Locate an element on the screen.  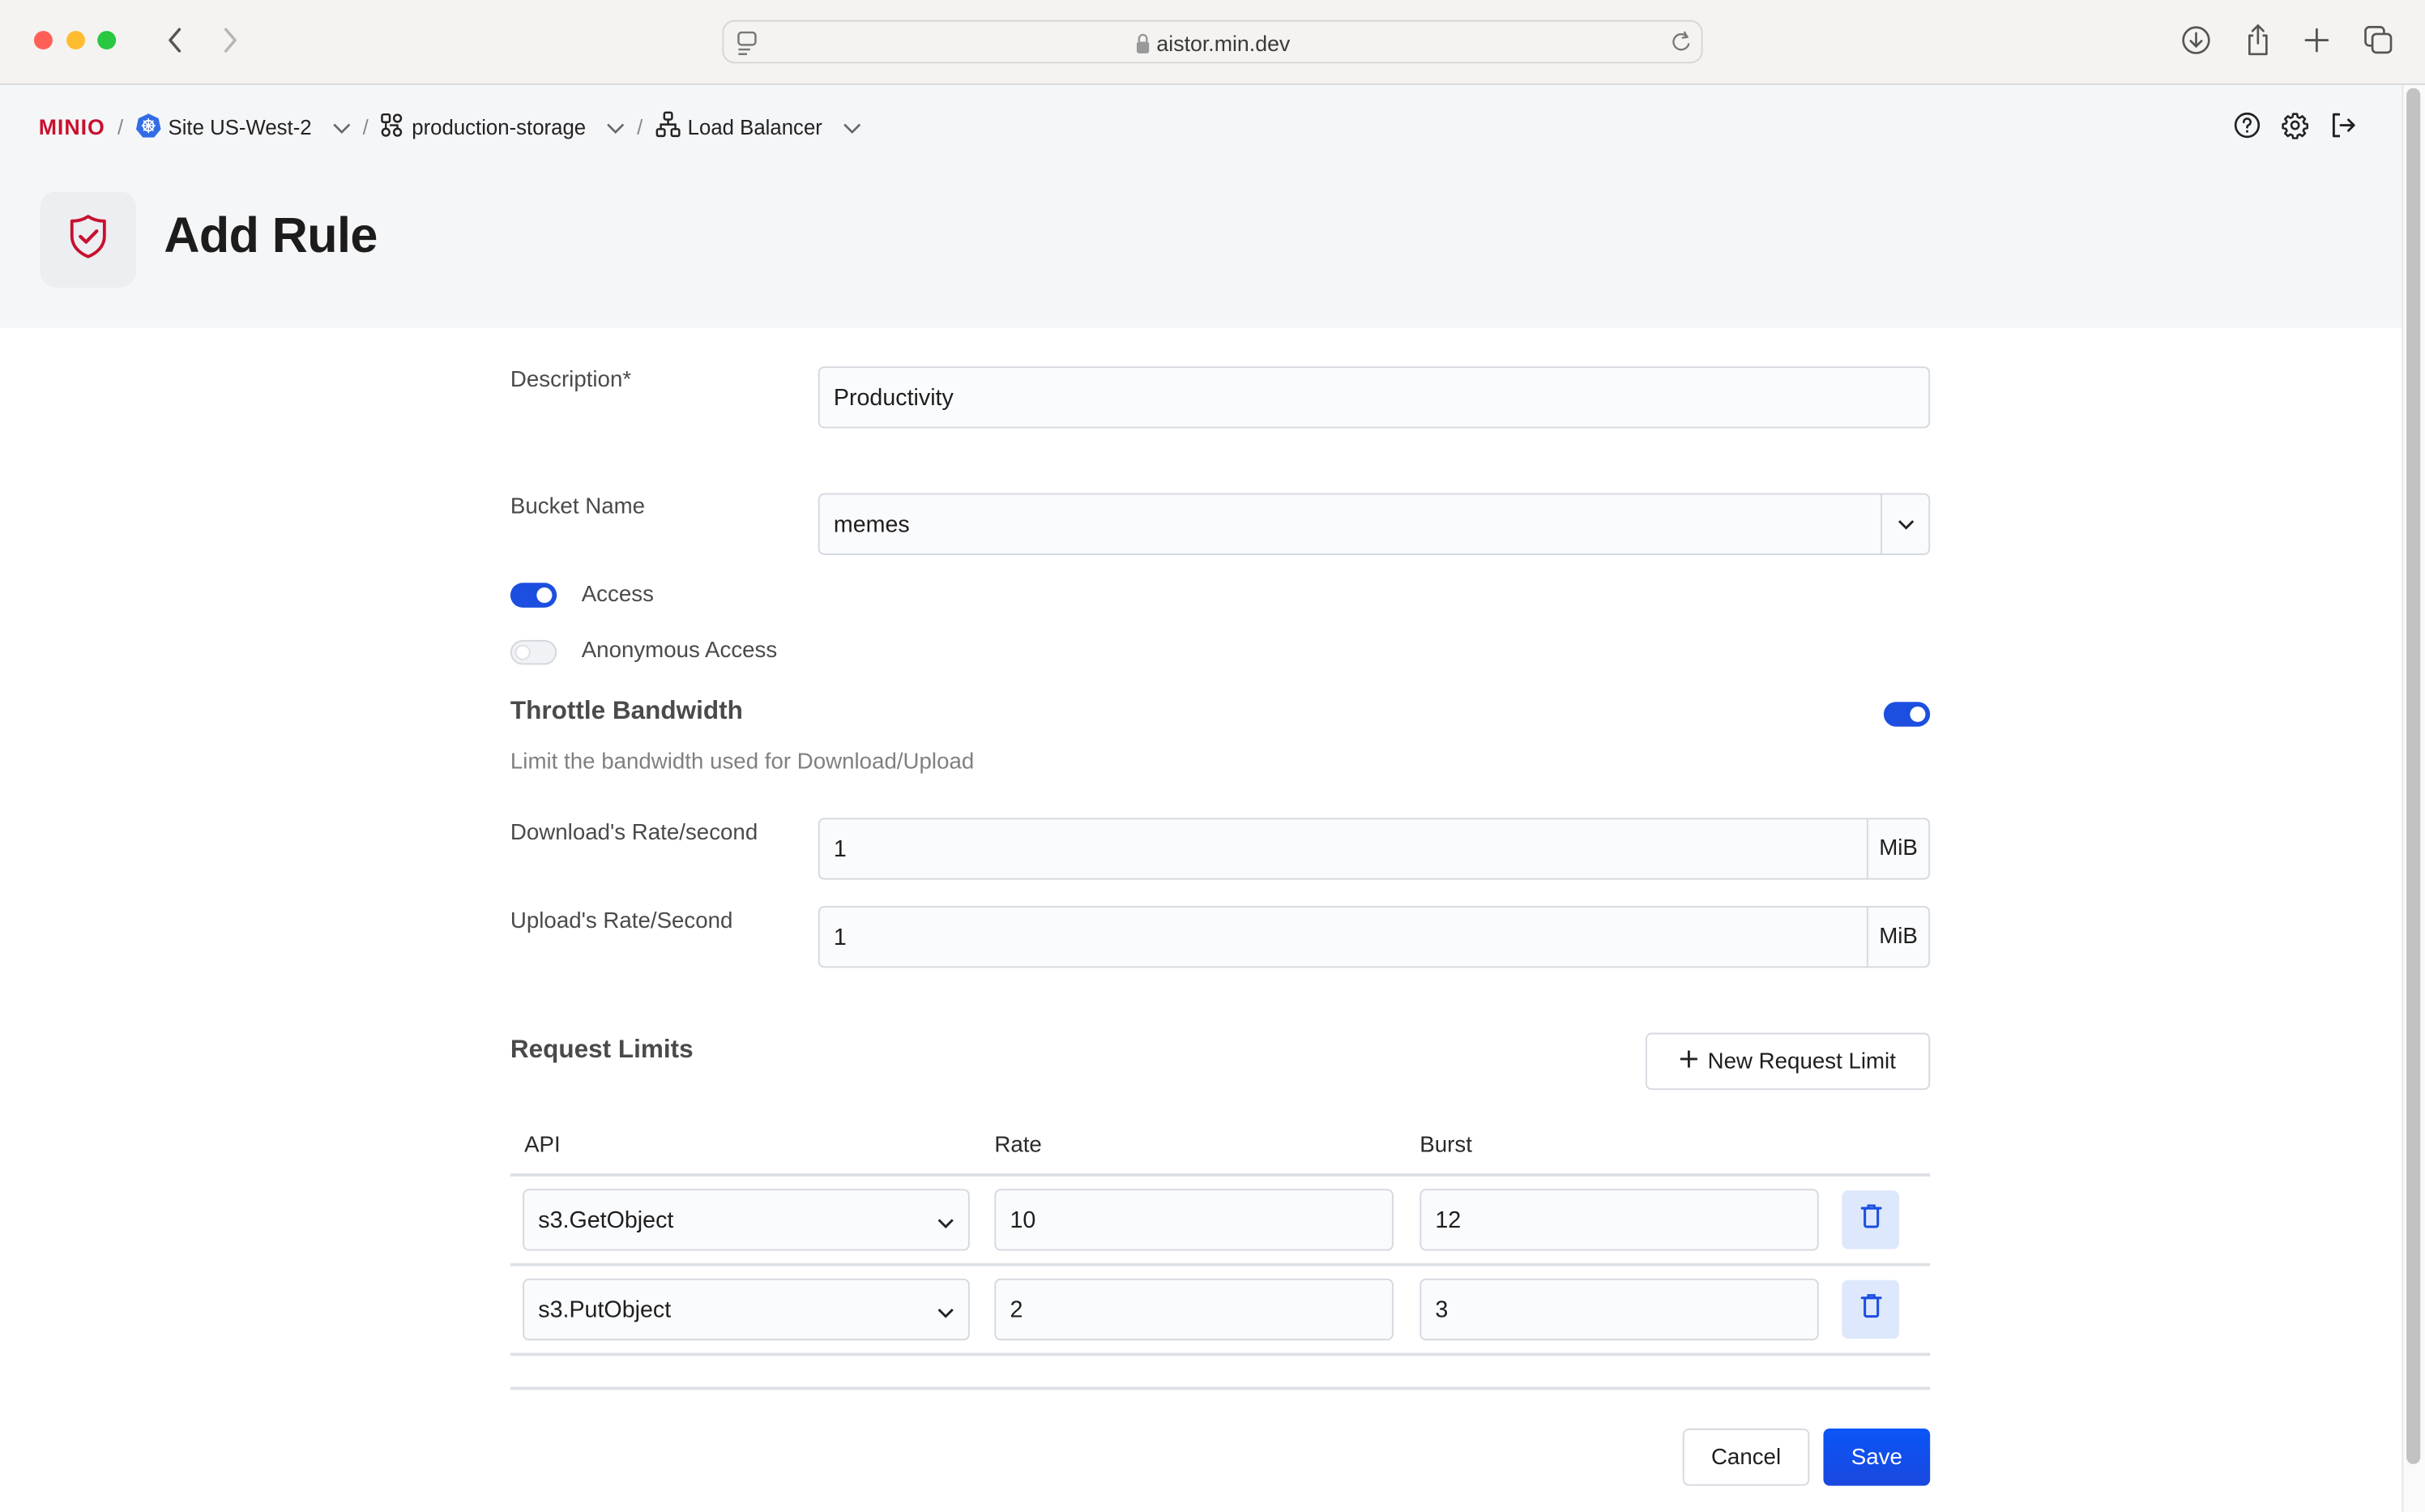
description-input: Productivity is located at coordinates (1375, 397).